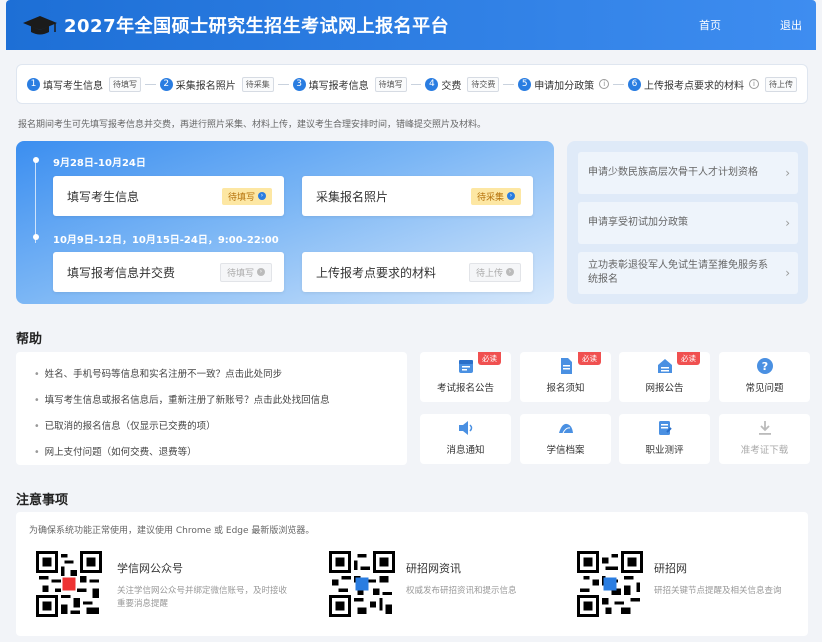  Describe the element at coordinates (718, 591) in the screenshot. I see `qr-description: 研招关键节点提醒及相关信息查询` at that location.